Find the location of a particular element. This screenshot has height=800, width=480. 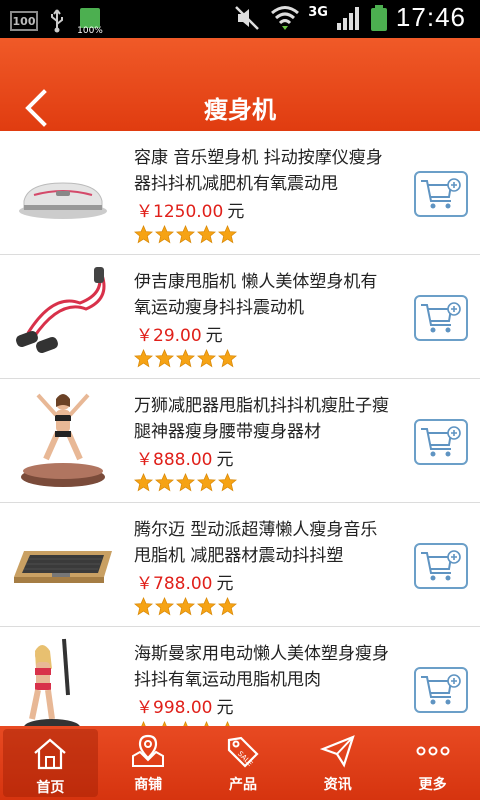

product-item: 海斯曼家用电动懒人美体塑身瘦身抖抖有氧运动甩脂机甩肉 ￥998.00 元 is located at coordinates (240, 676).